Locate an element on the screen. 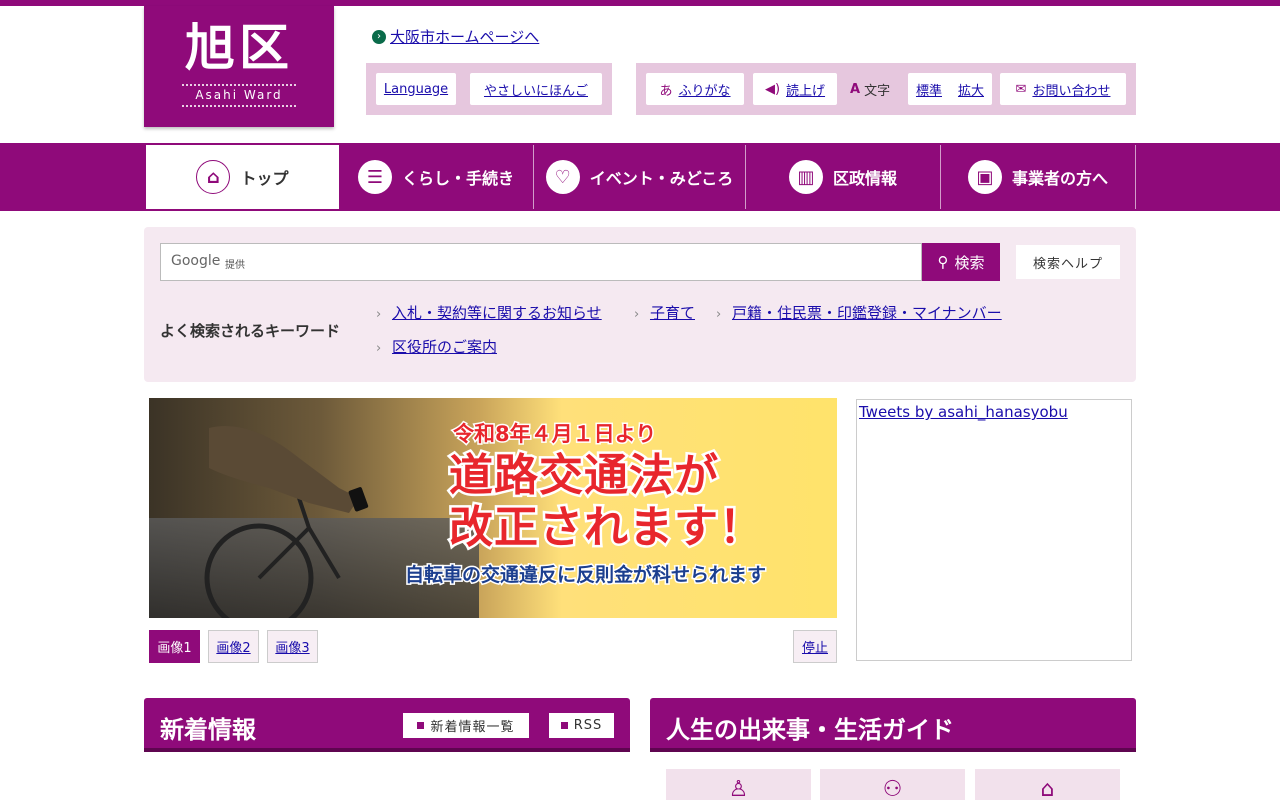 This screenshot has width=1280, height=800. search-icon: ⚲ is located at coordinates (943, 262).